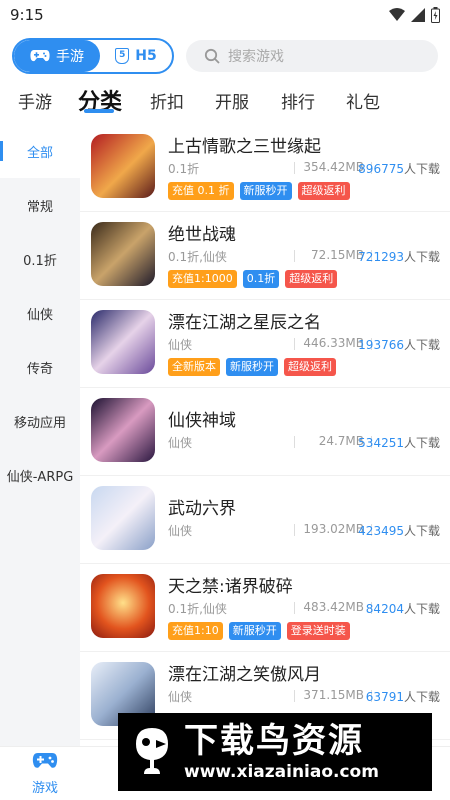 The image size is (450, 800). What do you see at coordinates (381, 443) in the screenshot?
I see `download-count: 534251` at bounding box center [381, 443].